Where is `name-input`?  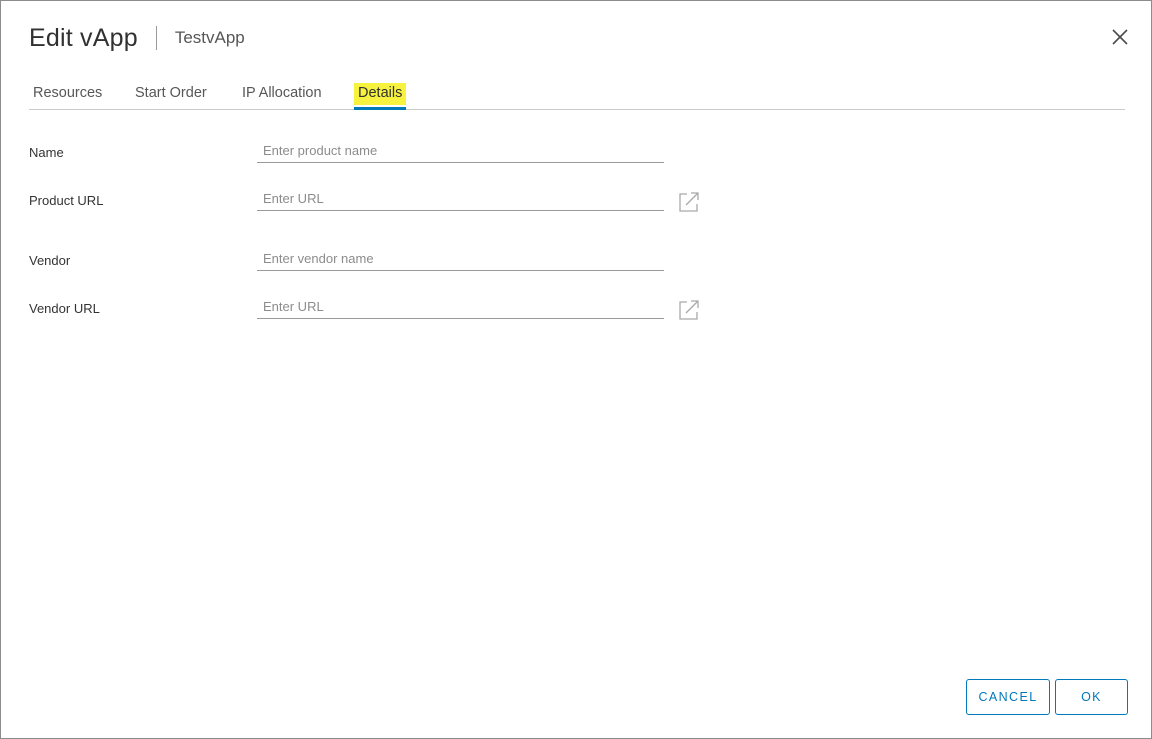
name-input is located at coordinates (460, 151).